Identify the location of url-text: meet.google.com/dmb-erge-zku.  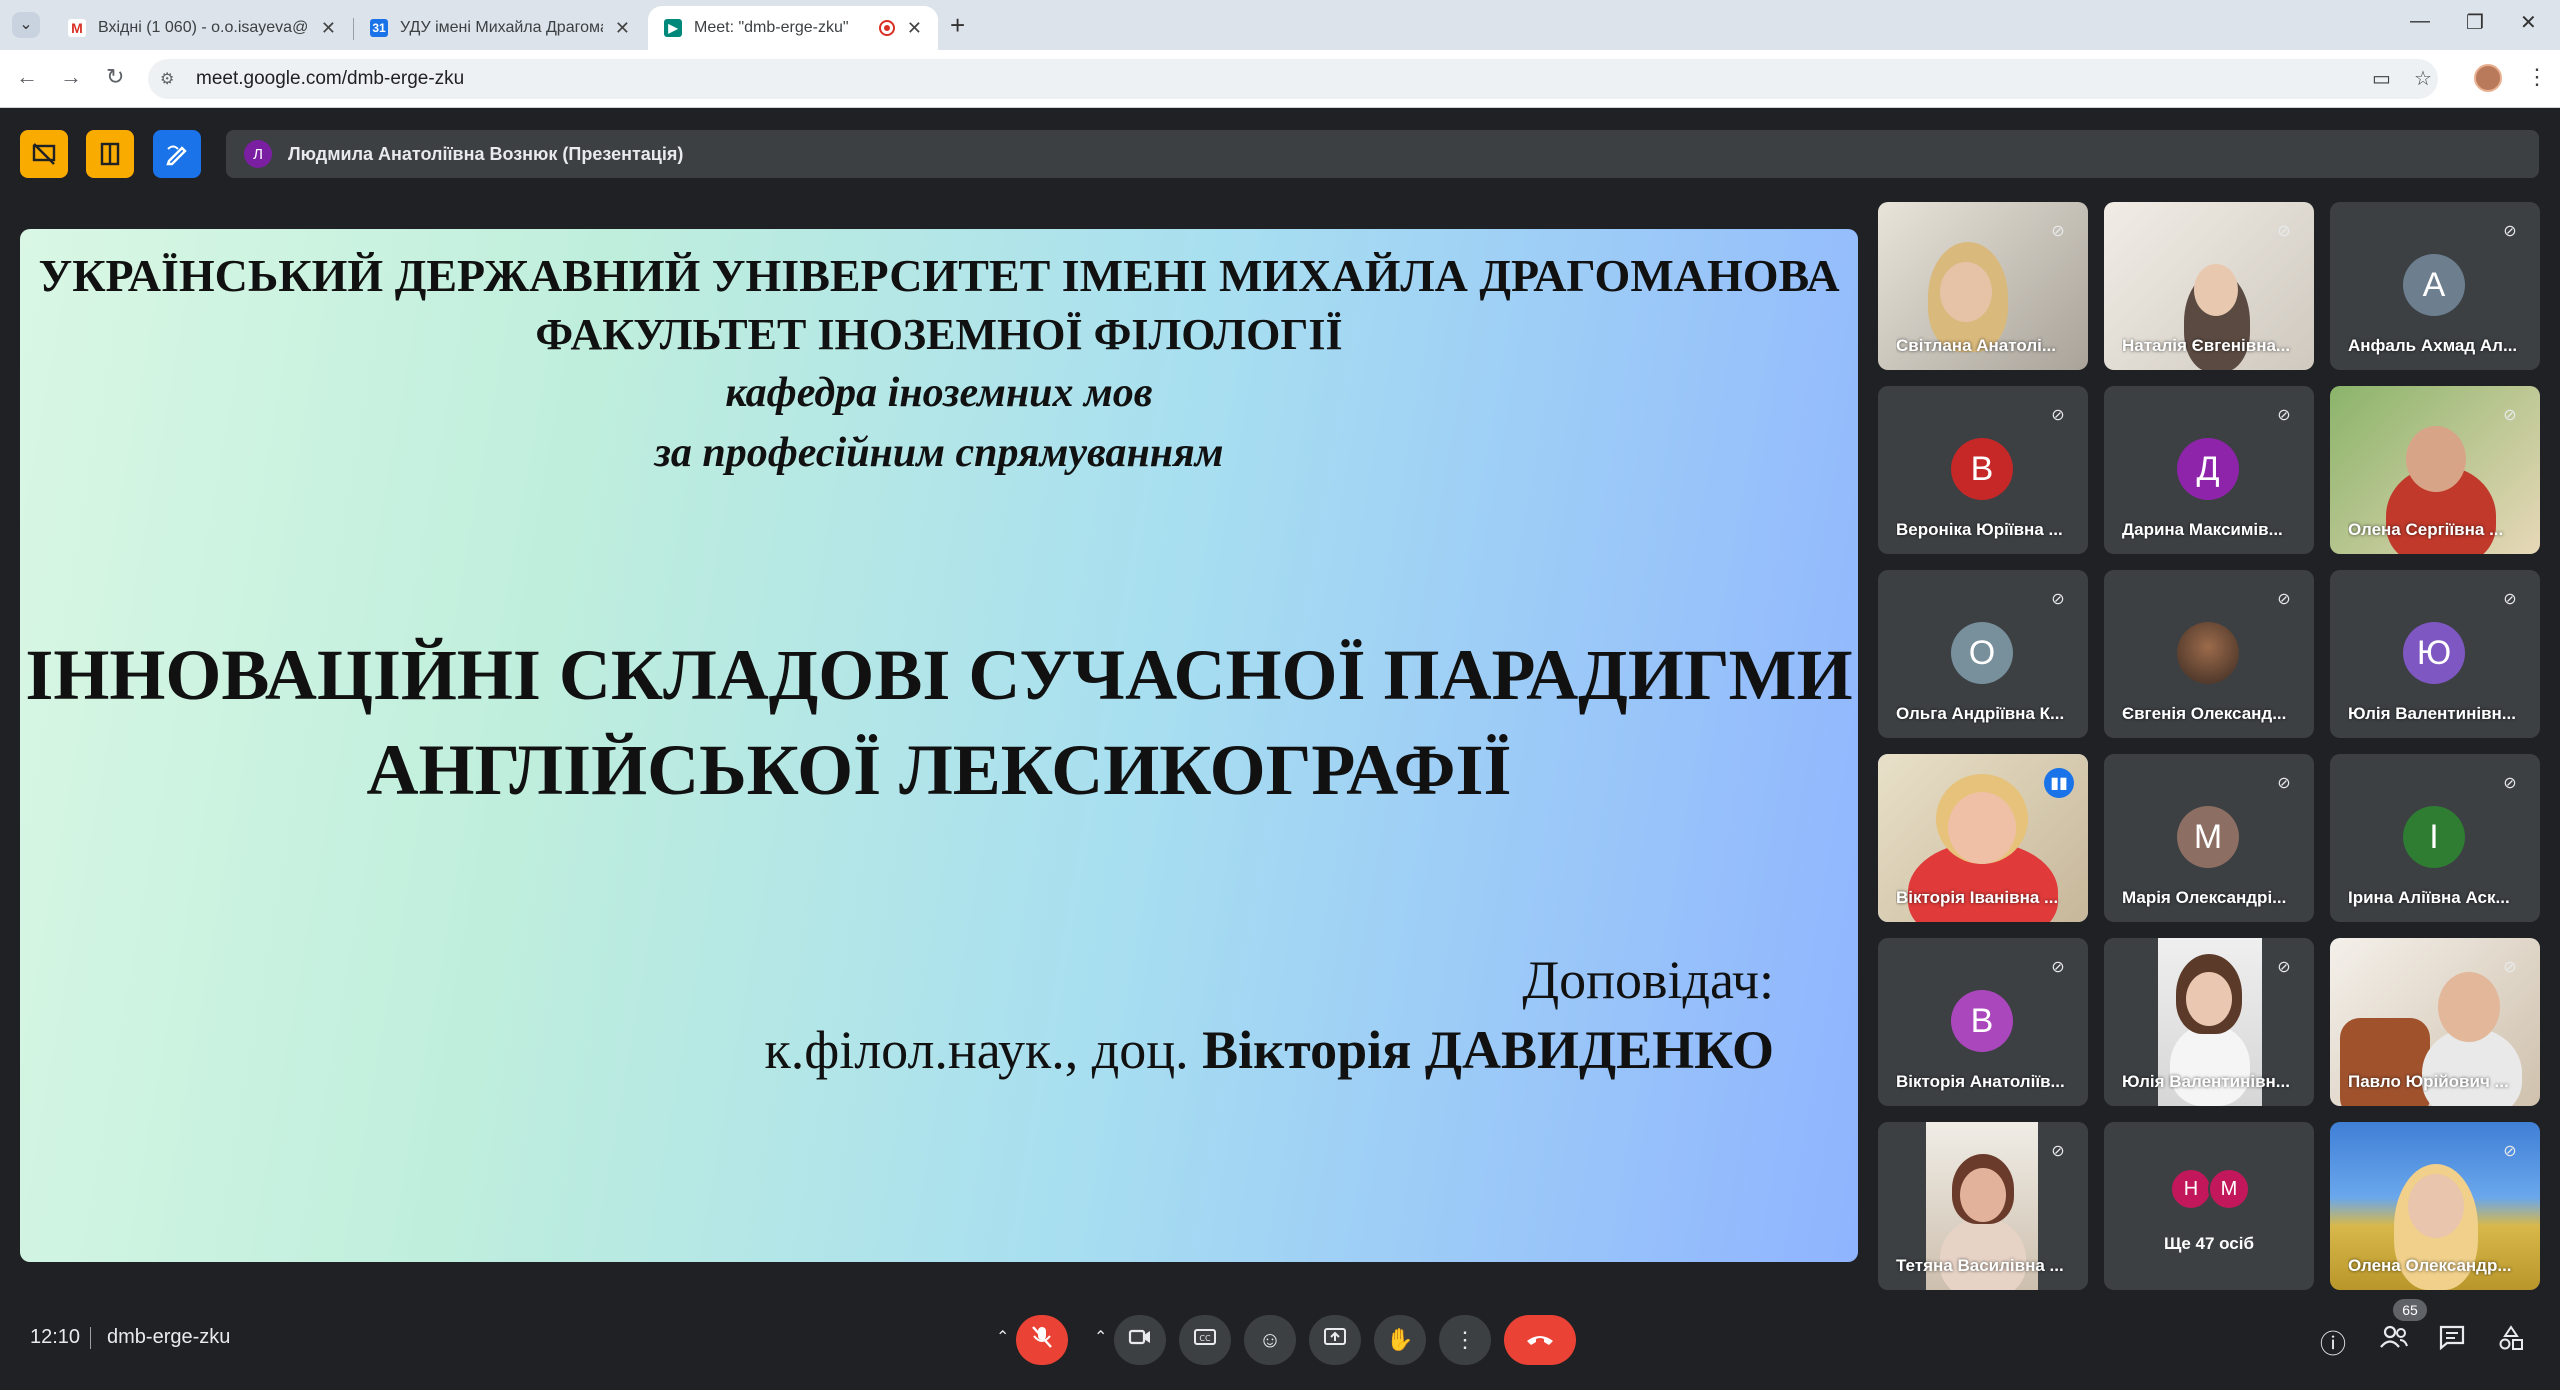
(330, 78).